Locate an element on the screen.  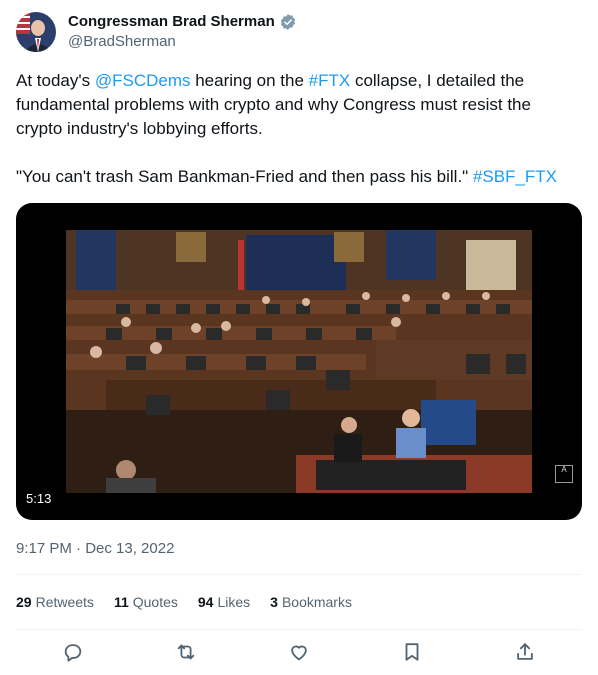
retweets-label: Retweets is located at coordinates (64, 602).